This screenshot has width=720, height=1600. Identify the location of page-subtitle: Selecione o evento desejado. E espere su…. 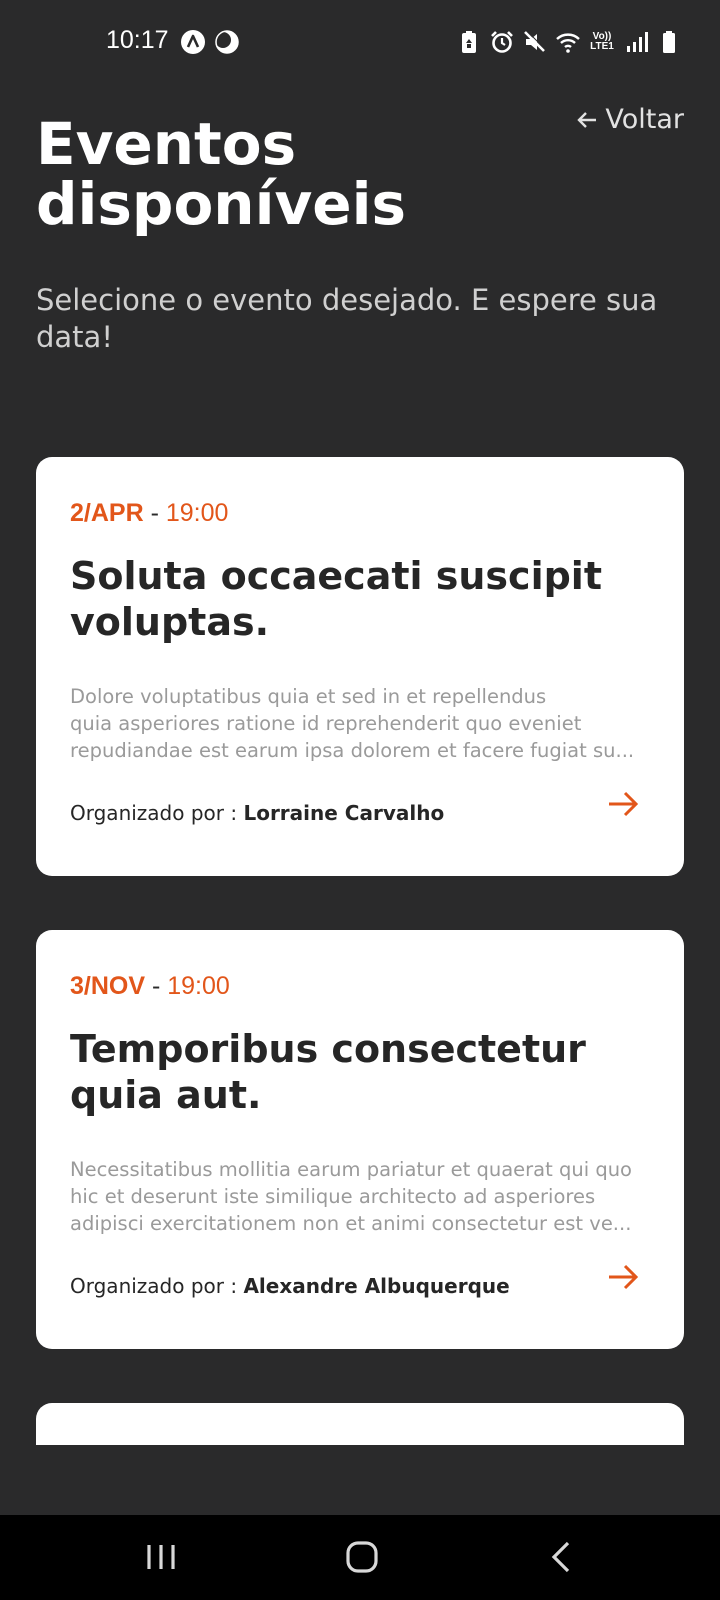
(347, 318).